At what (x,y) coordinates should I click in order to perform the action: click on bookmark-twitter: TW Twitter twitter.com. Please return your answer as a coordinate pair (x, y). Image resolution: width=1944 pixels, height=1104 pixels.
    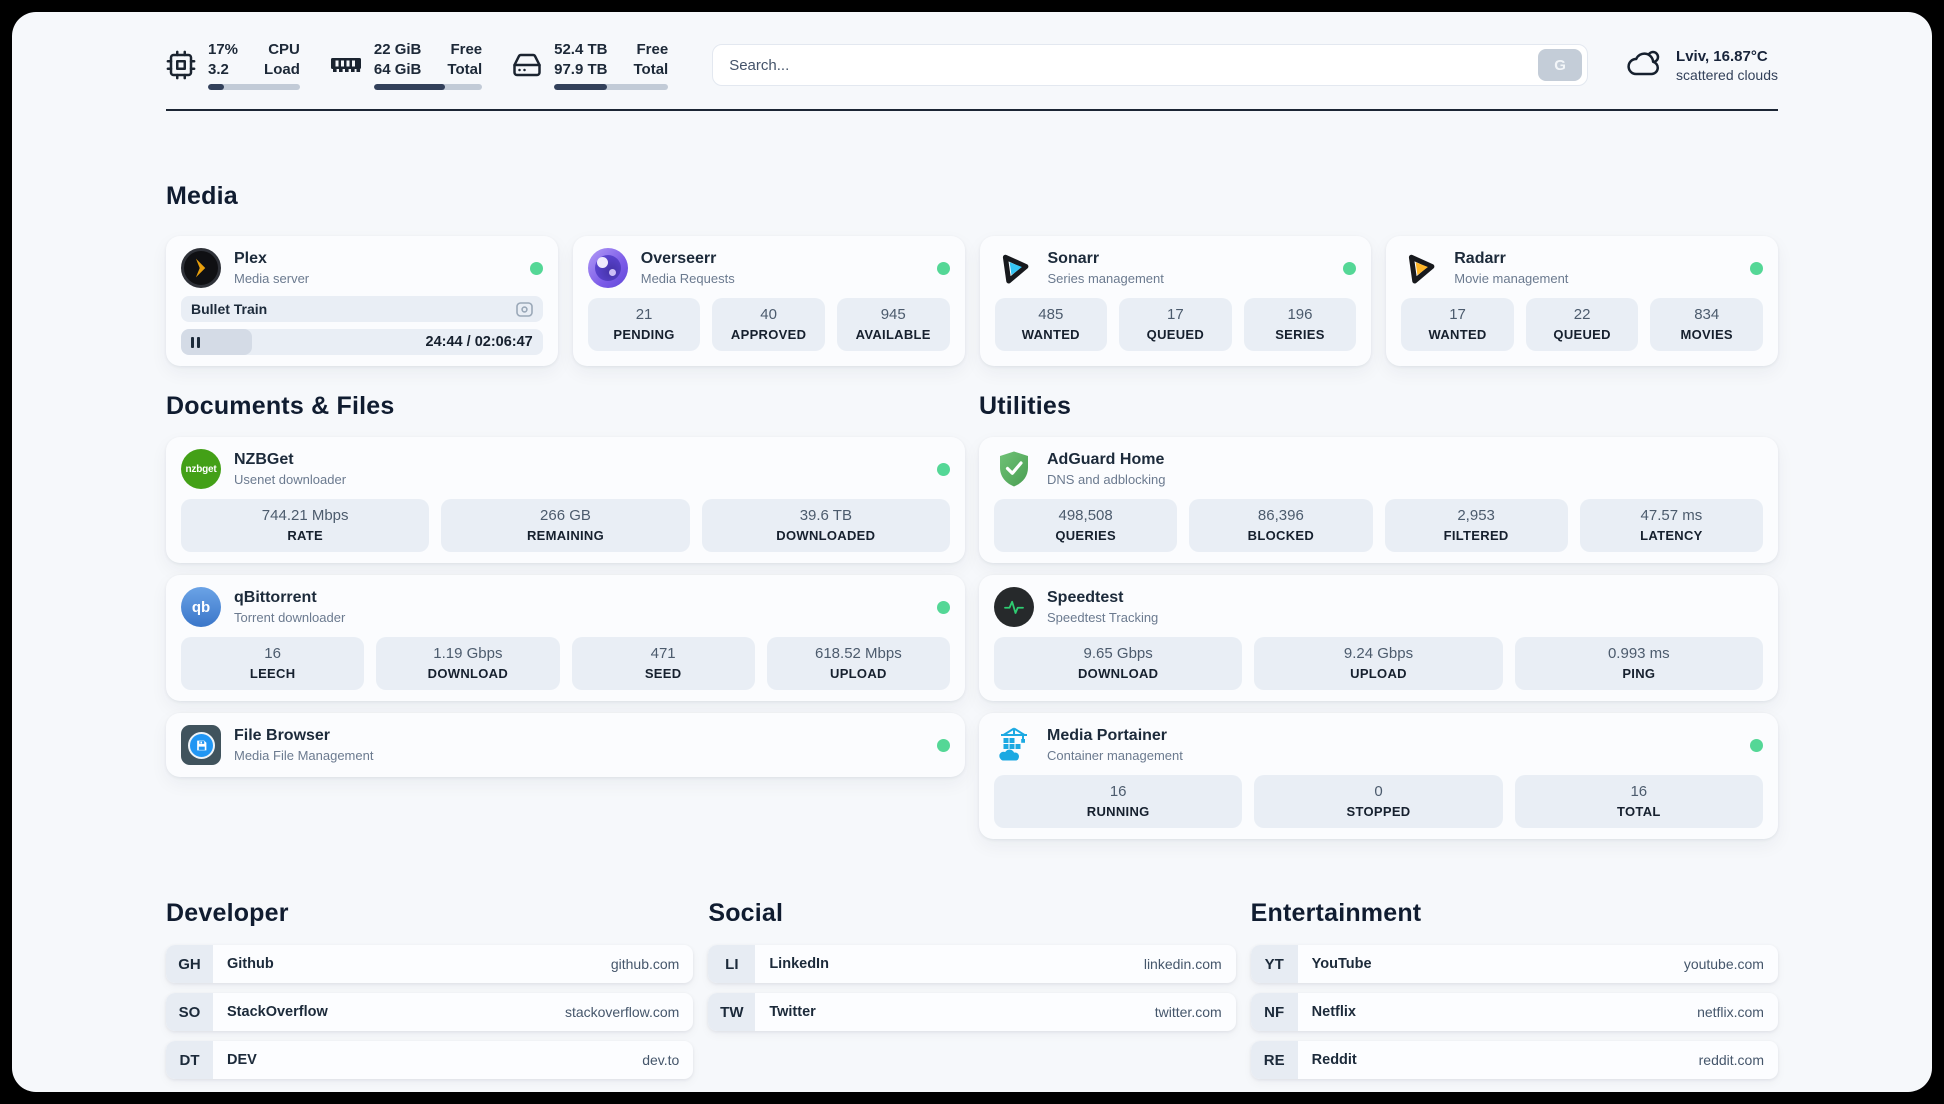
    Looking at the image, I should click on (972, 1012).